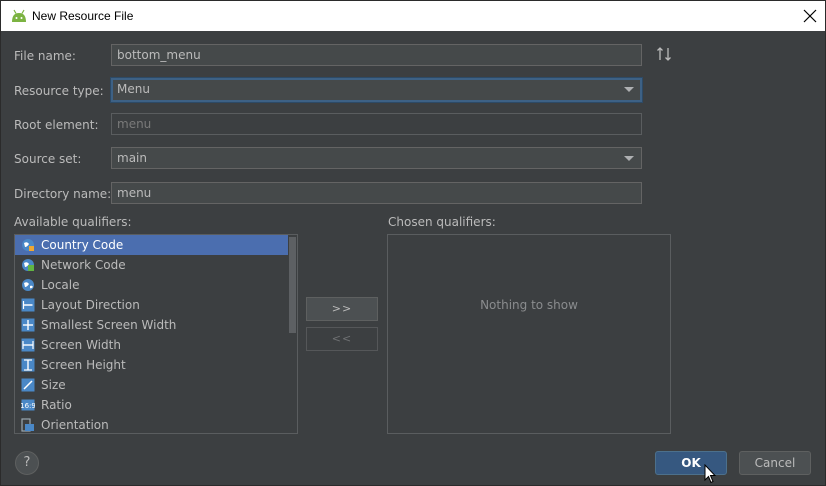 The image size is (826, 486). I want to click on ok-button: OK, so click(691, 463).